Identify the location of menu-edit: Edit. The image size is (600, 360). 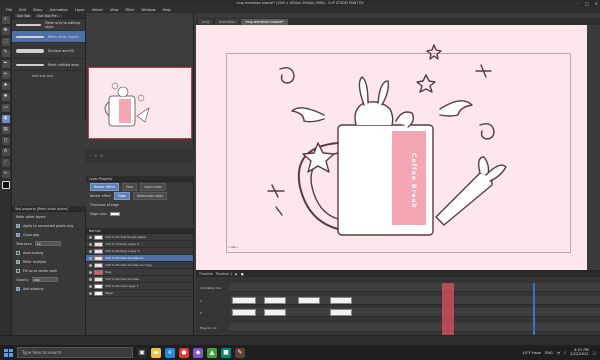
(22, 10).